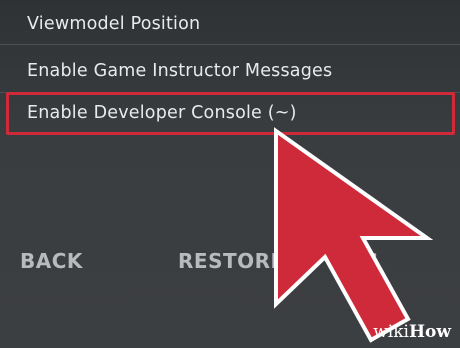 This screenshot has height=348, width=460. What do you see at coordinates (391, 332) in the screenshot?
I see `watermark-wiki: wiki` at bounding box center [391, 332].